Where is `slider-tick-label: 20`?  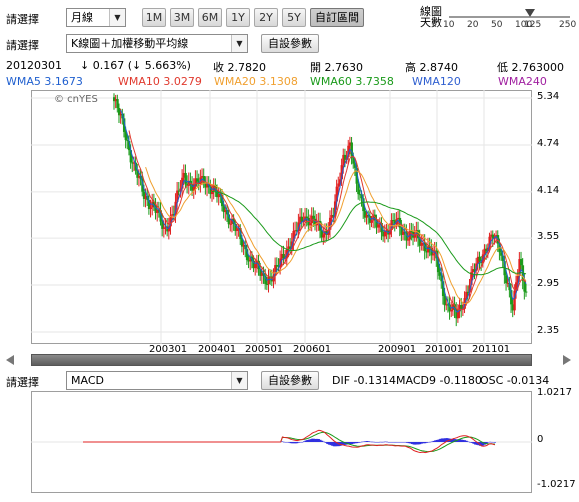 slider-tick-label: 20 is located at coordinates (473, 25).